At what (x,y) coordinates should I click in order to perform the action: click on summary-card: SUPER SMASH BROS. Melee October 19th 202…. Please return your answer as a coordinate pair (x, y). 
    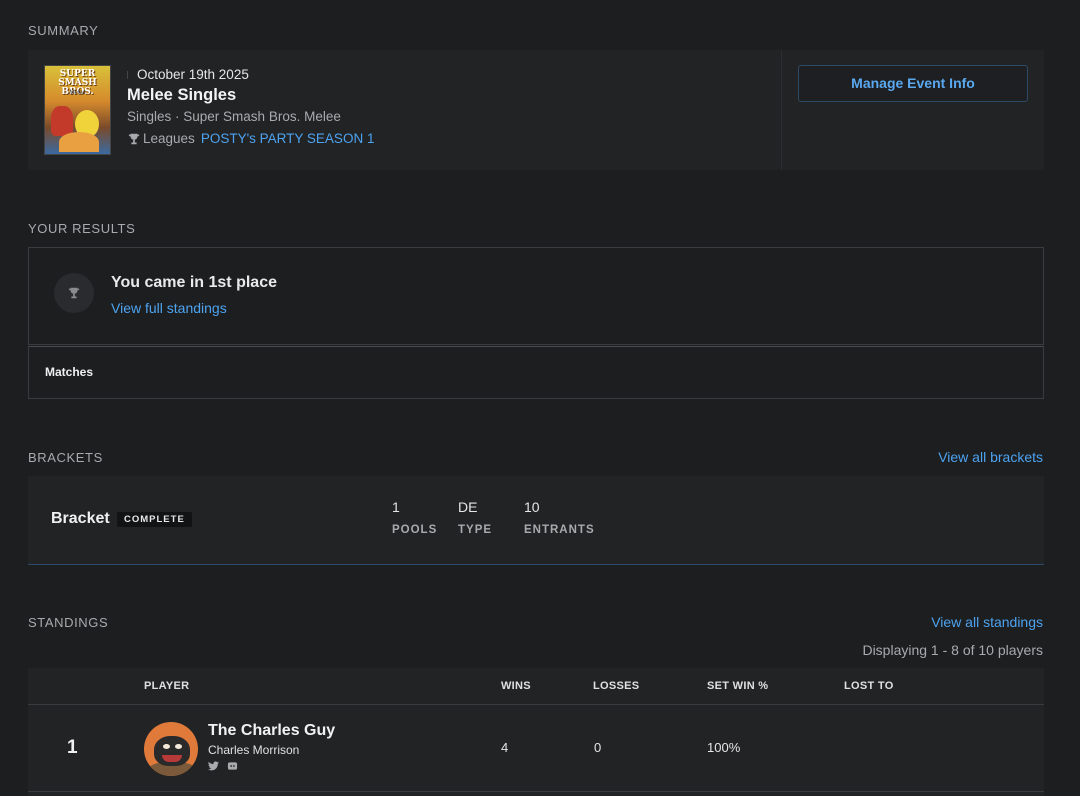
    Looking at the image, I should click on (536, 110).